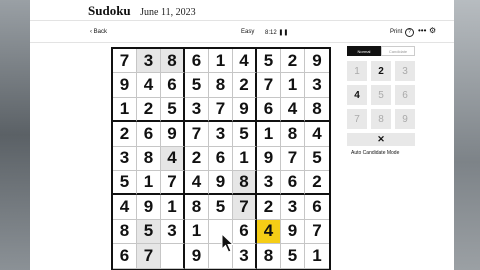  Describe the element at coordinates (422, 30) in the screenshot. I see `more-options-icon: •••` at that location.